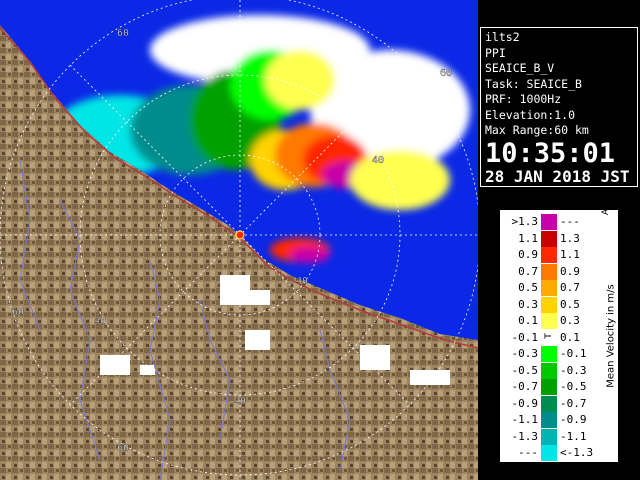 This screenshot has width=640, height=480. Describe the element at coordinates (559, 304) in the screenshot. I see `legend-row: 0.3 0.5` at that location.